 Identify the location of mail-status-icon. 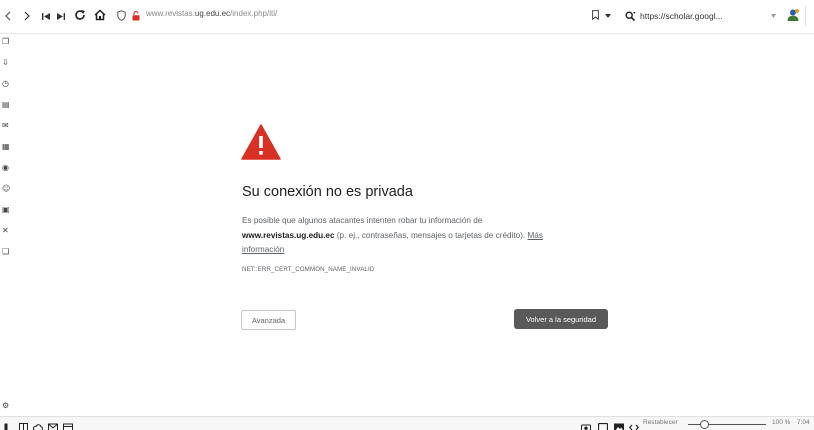
(53, 424).